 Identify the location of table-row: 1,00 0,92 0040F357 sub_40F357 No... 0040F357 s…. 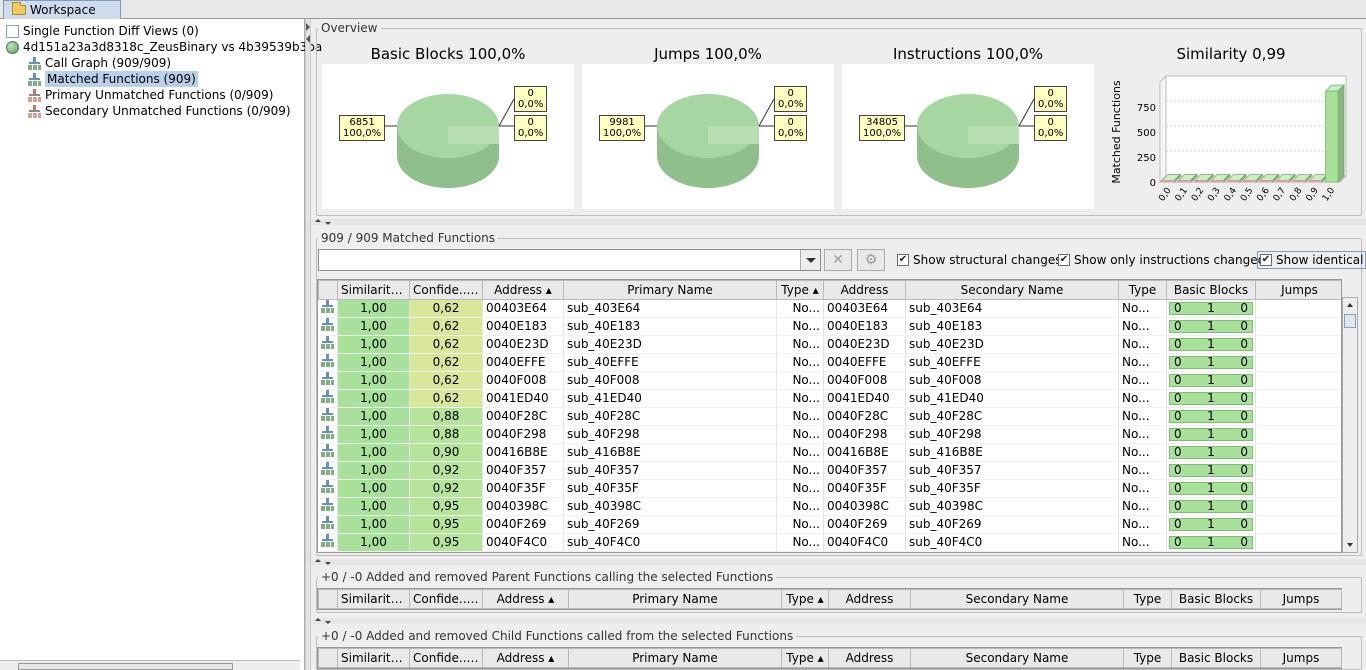
(829, 470).